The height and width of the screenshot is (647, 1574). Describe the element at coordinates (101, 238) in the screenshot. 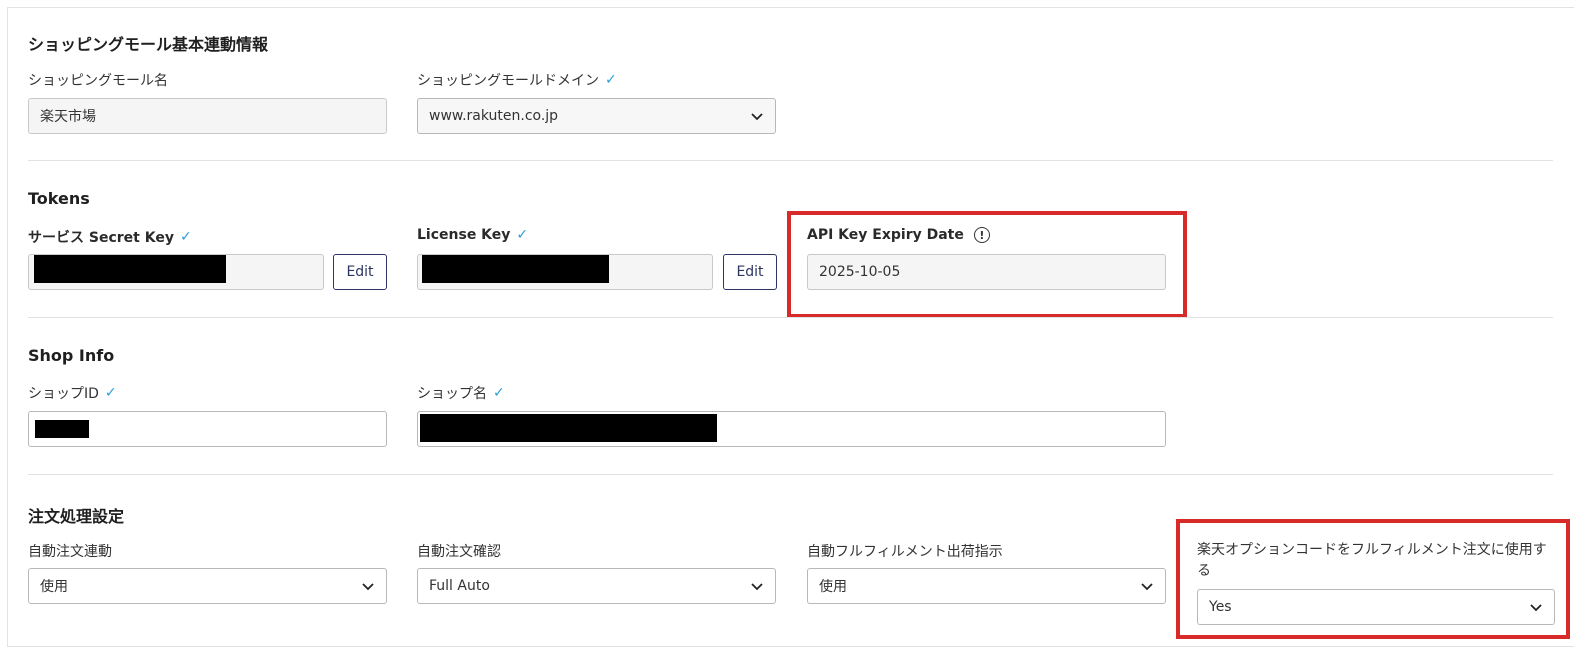

I see `secret-key-label-text: サービス Secret Key` at that location.